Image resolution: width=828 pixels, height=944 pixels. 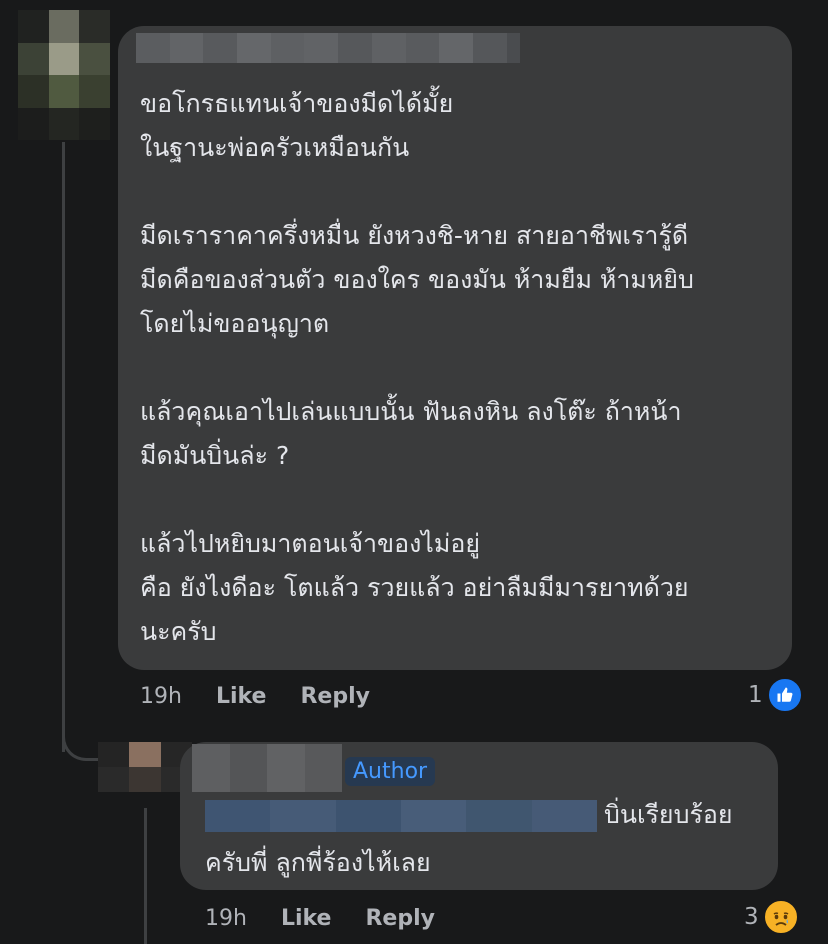 I want to click on reply-button: Reply, so click(x=335, y=696).